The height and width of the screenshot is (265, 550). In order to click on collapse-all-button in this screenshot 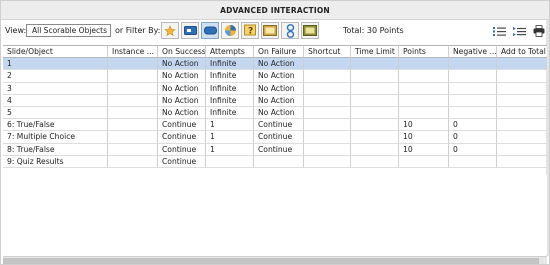, I will do `click(519, 31)`.